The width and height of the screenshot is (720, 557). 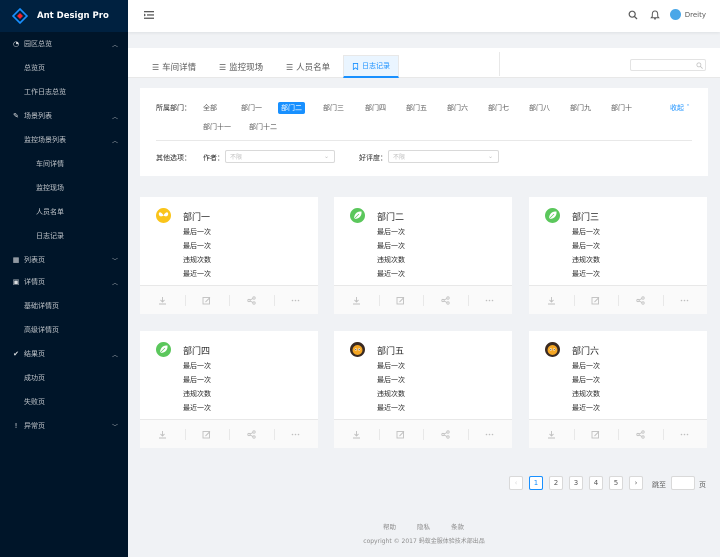 What do you see at coordinates (196, 216) in the screenshot?
I see `card-title: 部门一` at bounding box center [196, 216].